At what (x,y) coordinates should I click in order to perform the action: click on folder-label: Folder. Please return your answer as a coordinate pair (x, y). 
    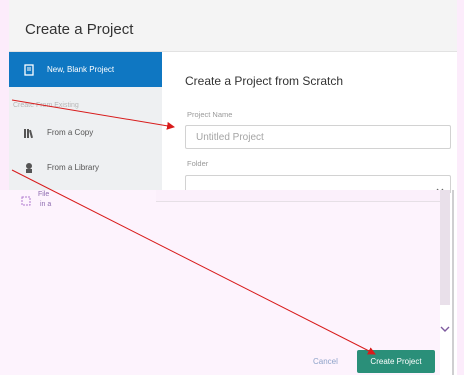
    Looking at the image, I should click on (198, 163).